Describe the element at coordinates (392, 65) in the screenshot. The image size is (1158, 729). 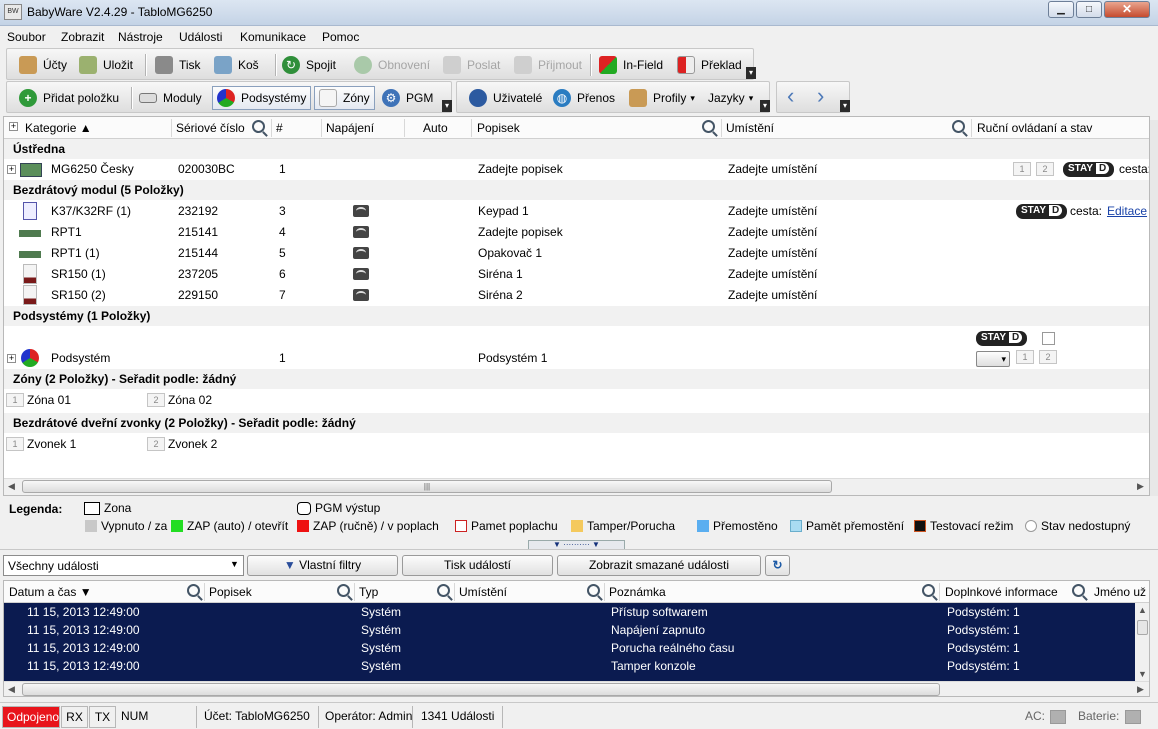
I see `refresh-button: Obnovení` at that location.